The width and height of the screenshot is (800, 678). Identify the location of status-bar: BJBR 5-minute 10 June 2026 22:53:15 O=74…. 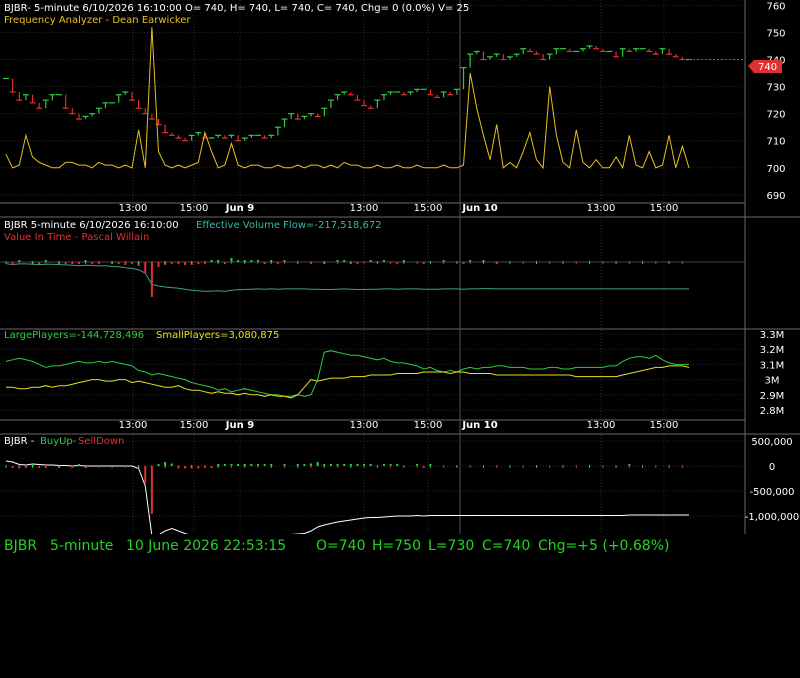
(400, 548).